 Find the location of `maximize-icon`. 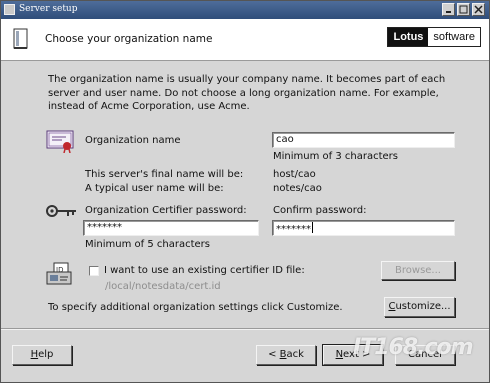

maximize-icon is located at coordinates (463, 9).